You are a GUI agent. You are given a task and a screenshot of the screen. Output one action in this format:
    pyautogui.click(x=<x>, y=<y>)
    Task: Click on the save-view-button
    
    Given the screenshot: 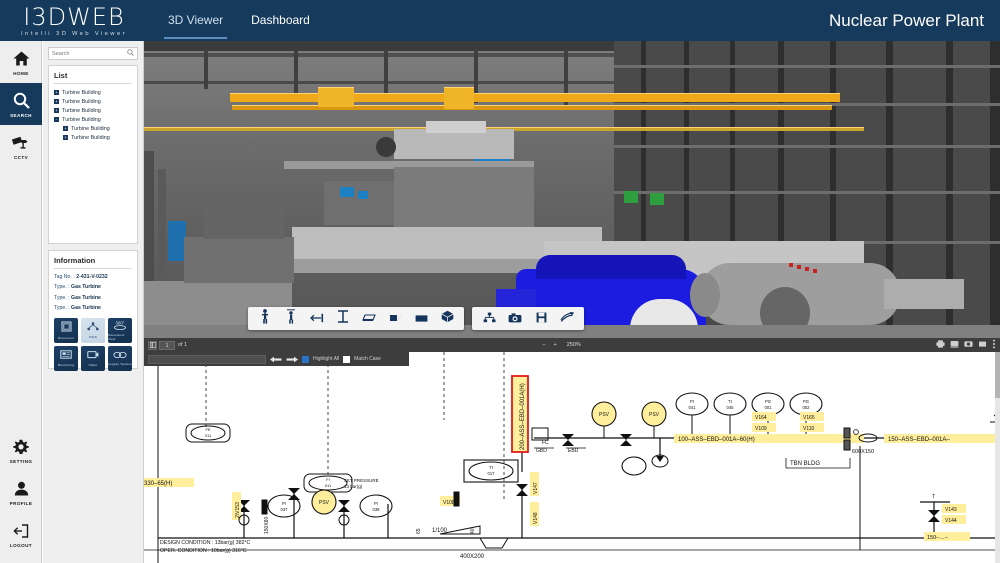 What is the action you would take?
    pyautogui.click(x=541, y=318)
    